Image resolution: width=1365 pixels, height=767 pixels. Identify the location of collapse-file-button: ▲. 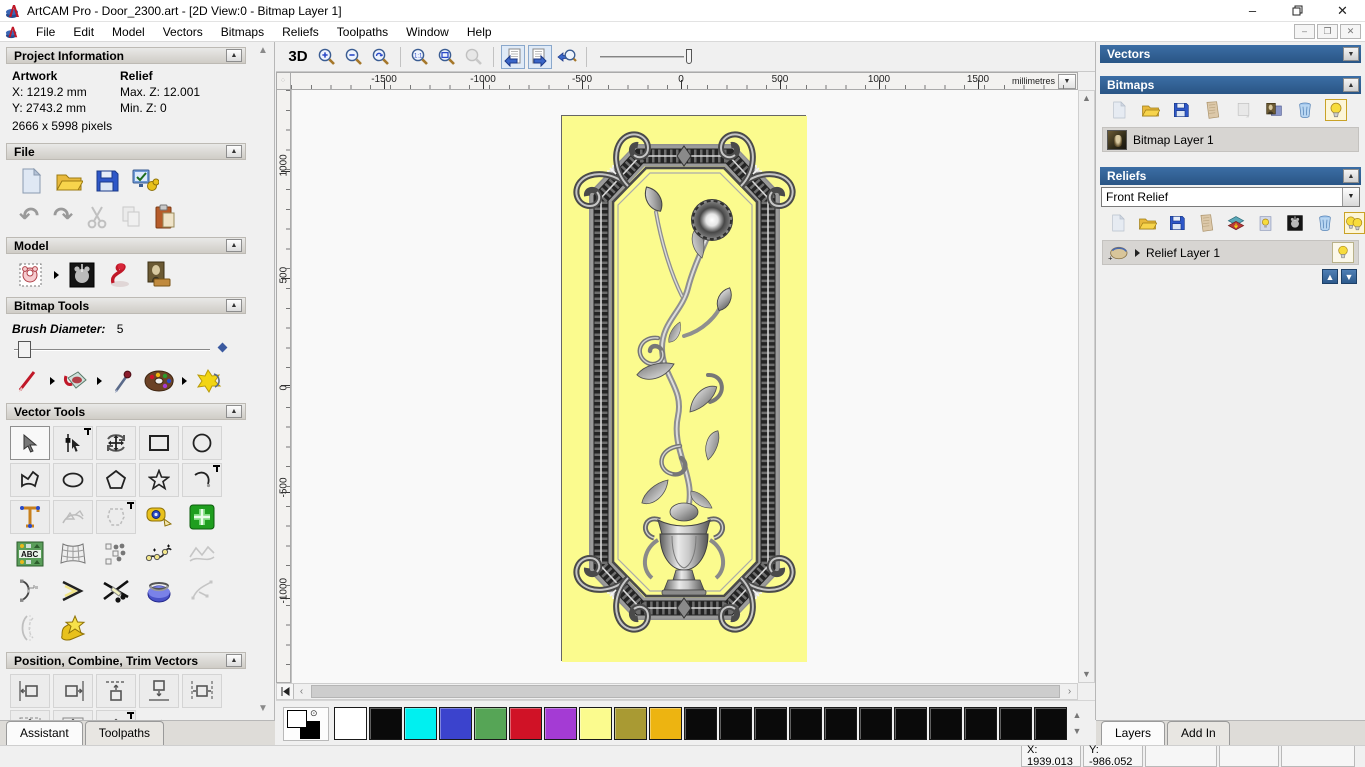
(234, 151).